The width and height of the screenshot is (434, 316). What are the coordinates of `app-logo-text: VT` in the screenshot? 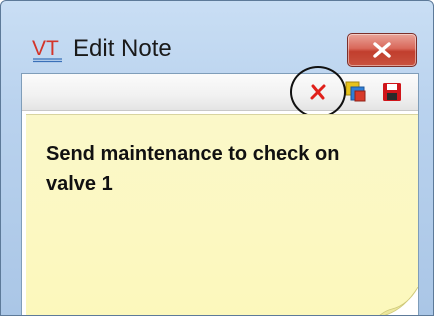 It's located at (45, 48).